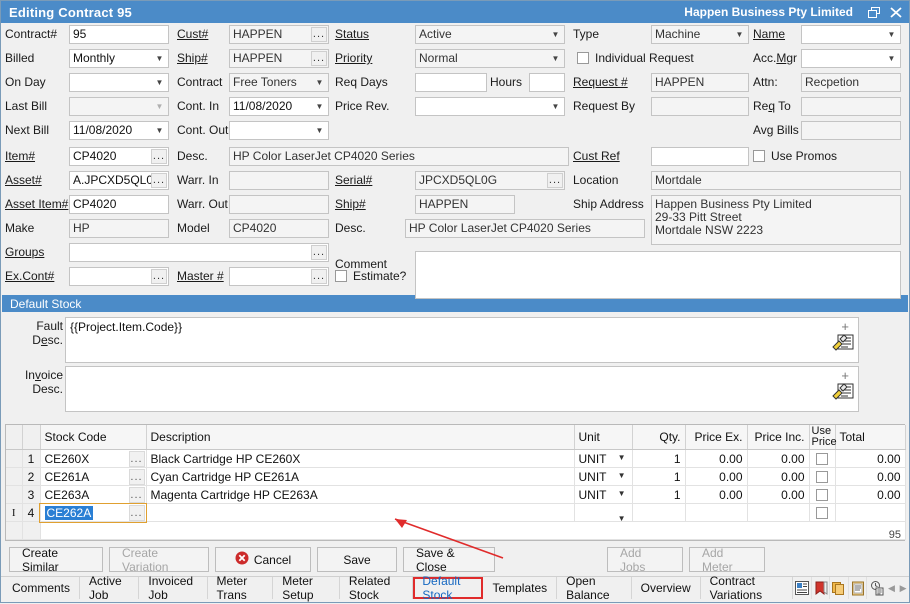  What do you see at coordinates (851, 82) in the screenshot?
I see `attn-input: Recpetion` at bounding box center [851, 82].